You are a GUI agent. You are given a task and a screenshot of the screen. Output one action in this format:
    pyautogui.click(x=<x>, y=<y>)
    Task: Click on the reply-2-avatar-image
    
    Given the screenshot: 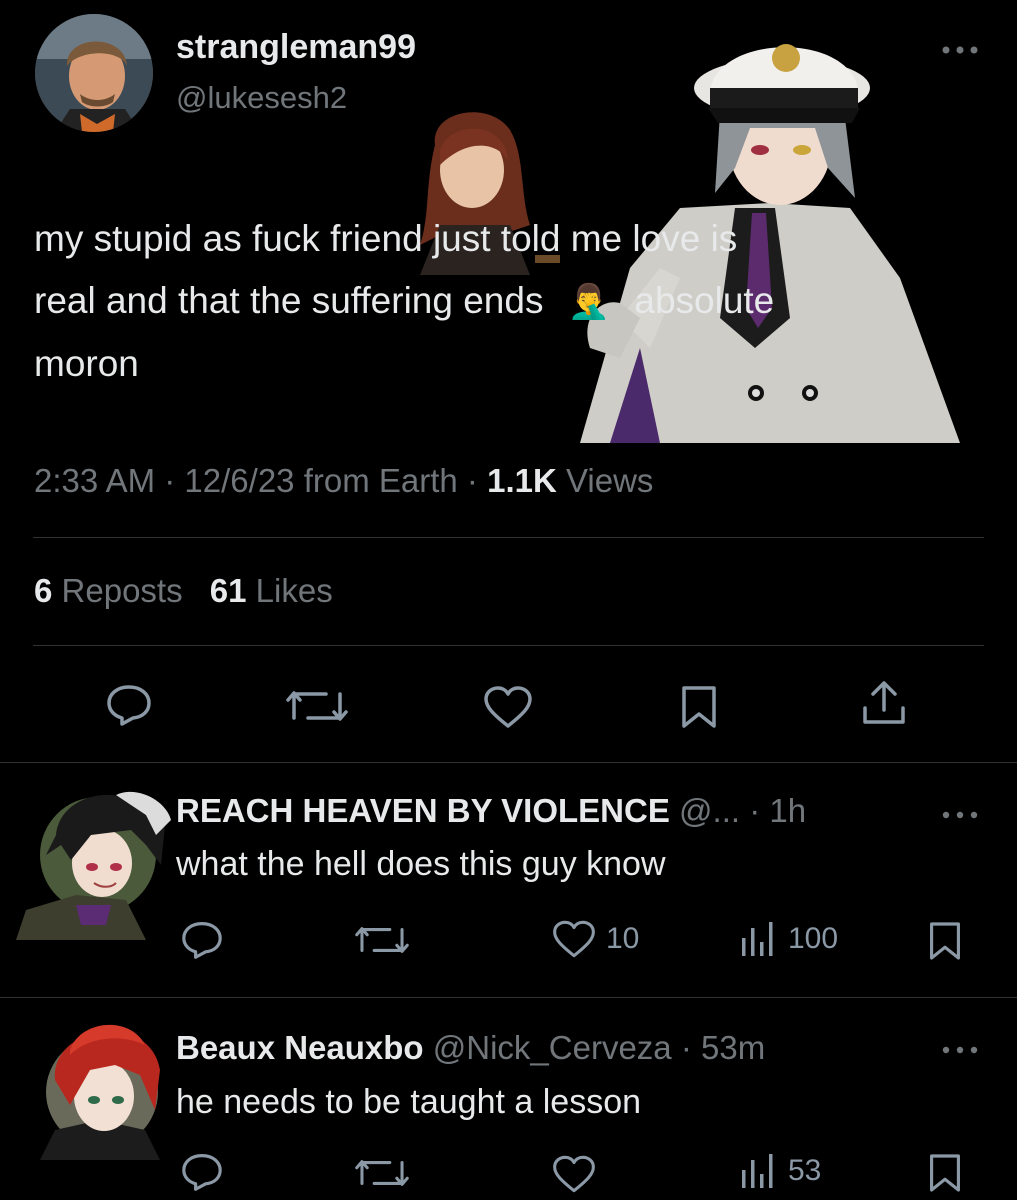 What is the action you would take?
    pyautogui.click(x=100, y=1092)
    